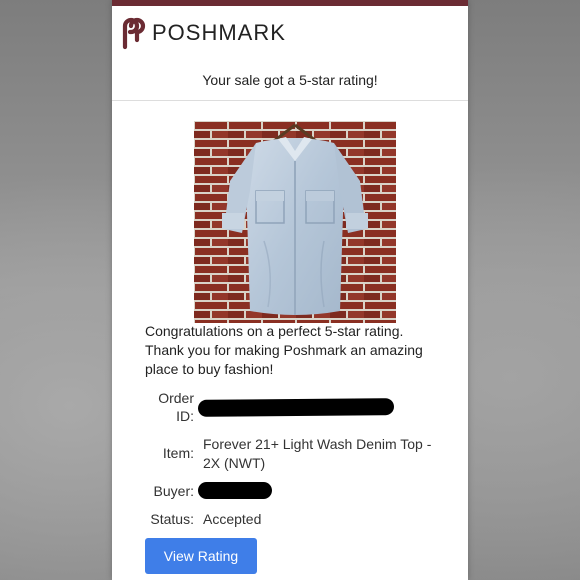  Describe the element at coordinates (173, 491) in the screenshot. I see `buyer-label: Buyer:` at that location.